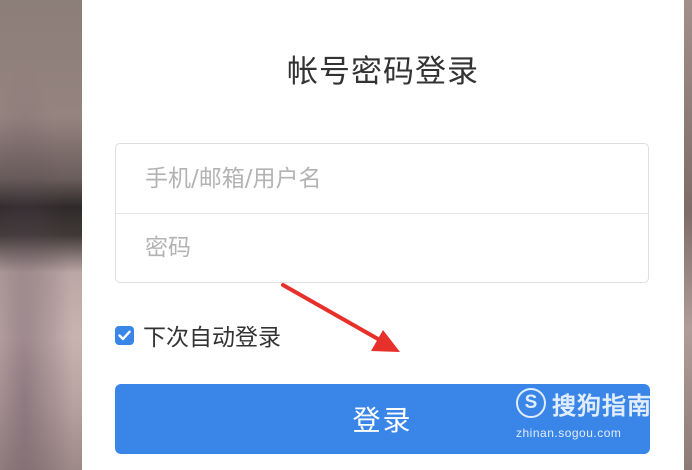  I want to click on page-title: 帐号密码登录, so click(383, 72).